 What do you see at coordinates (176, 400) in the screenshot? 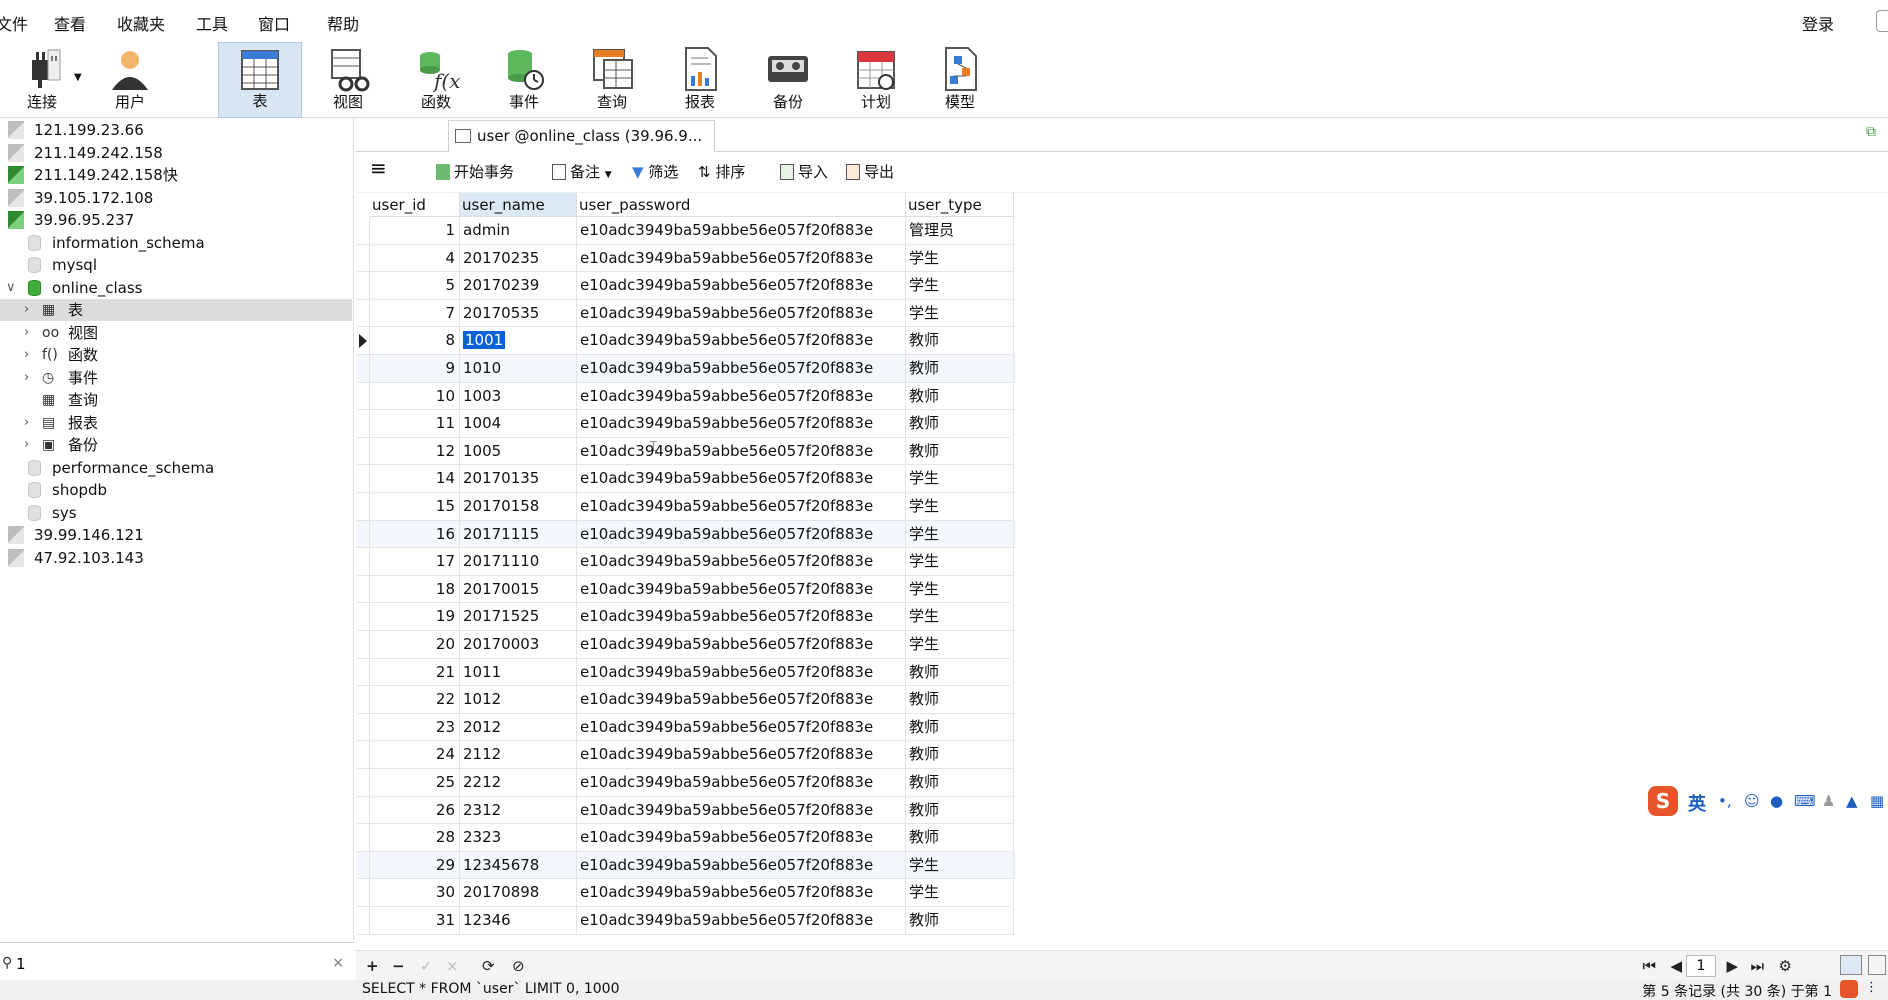
I see `tree-item: ▦ 查询` at bounding box center [176, 400].